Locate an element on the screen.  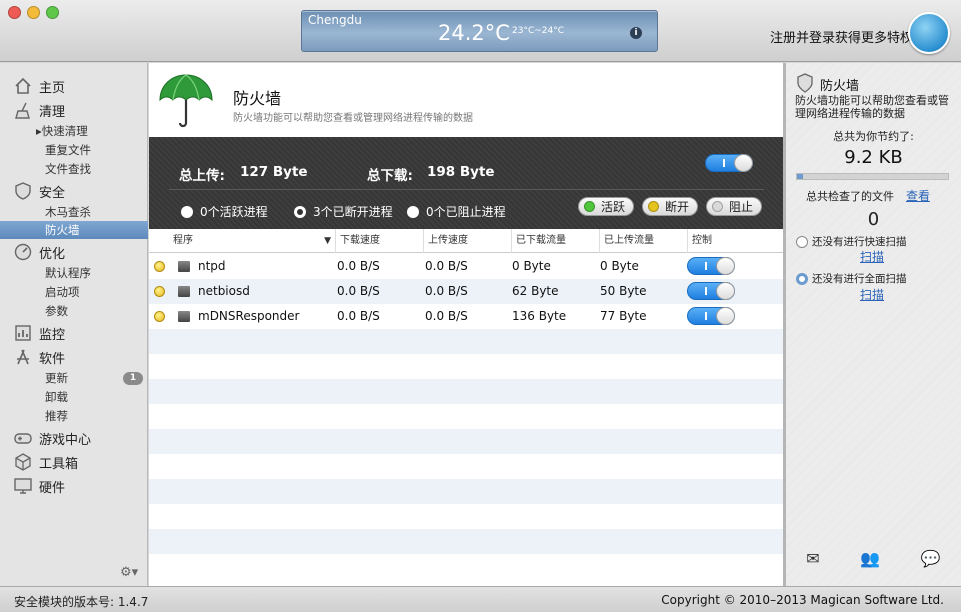
settings-gear-icon: ⚙▾ is located at coordinates (129, 572).